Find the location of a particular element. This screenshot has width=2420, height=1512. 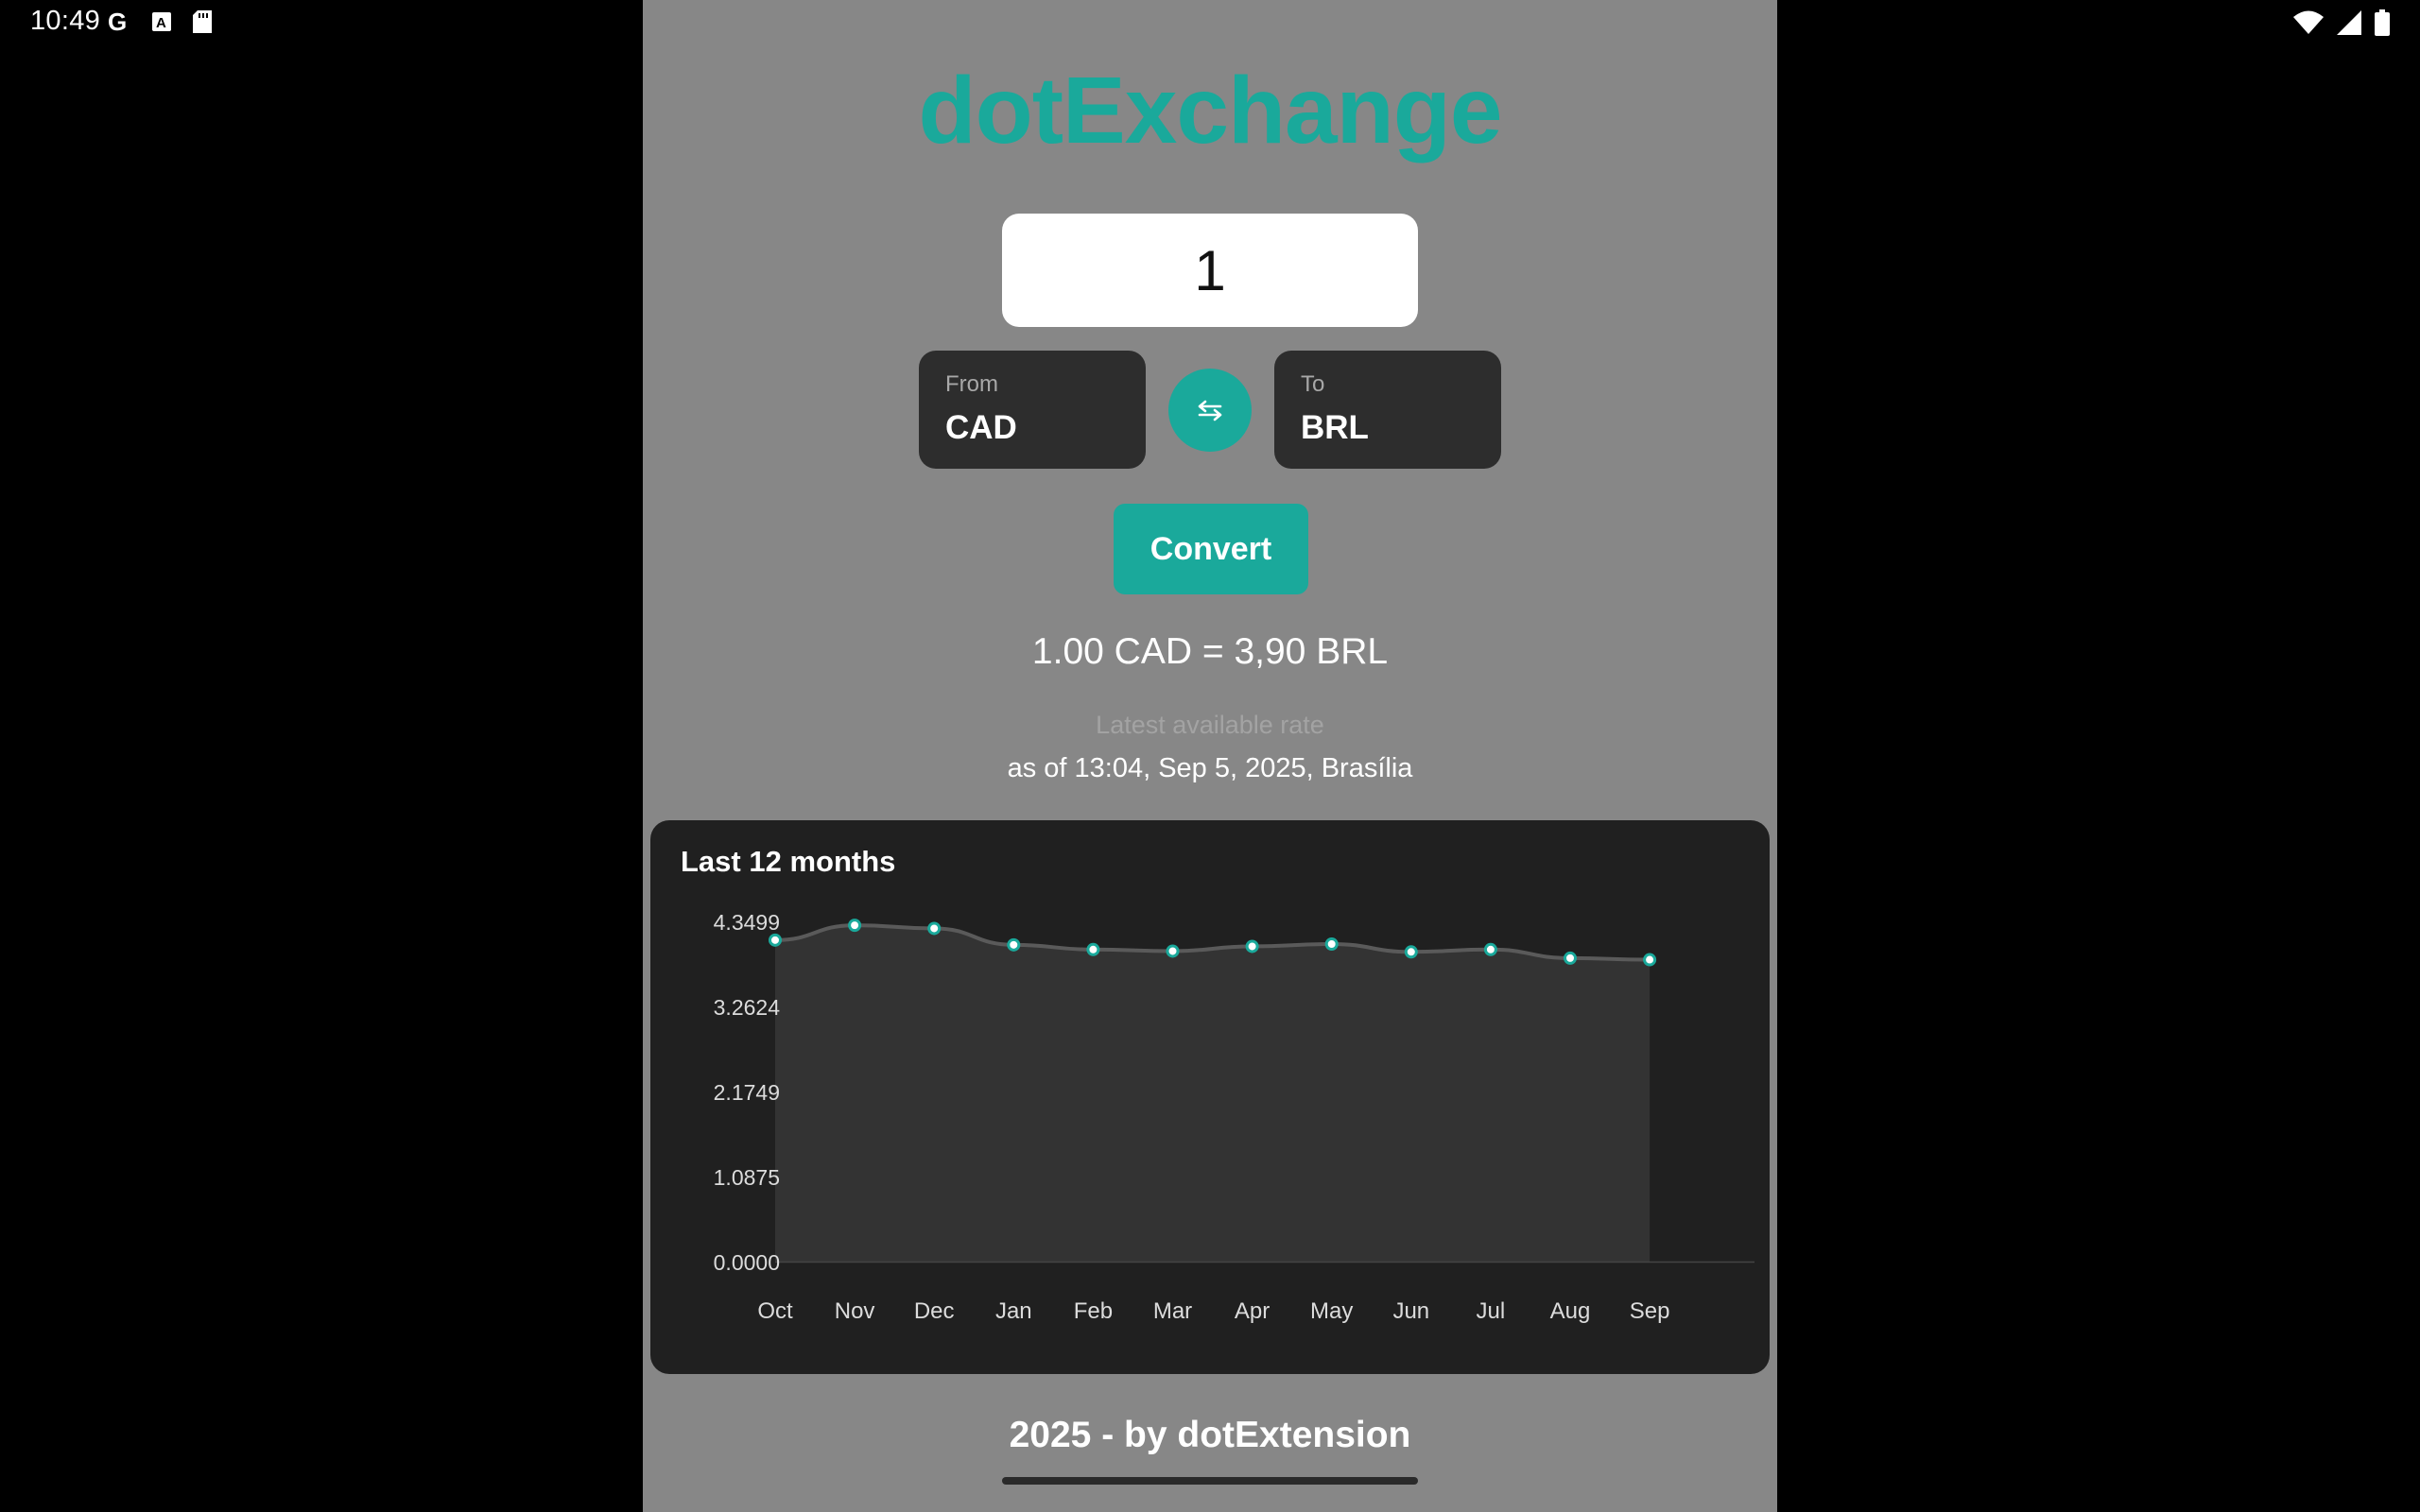

x-tick-label-apr: Apr is located at coordinates (1252, 1311).